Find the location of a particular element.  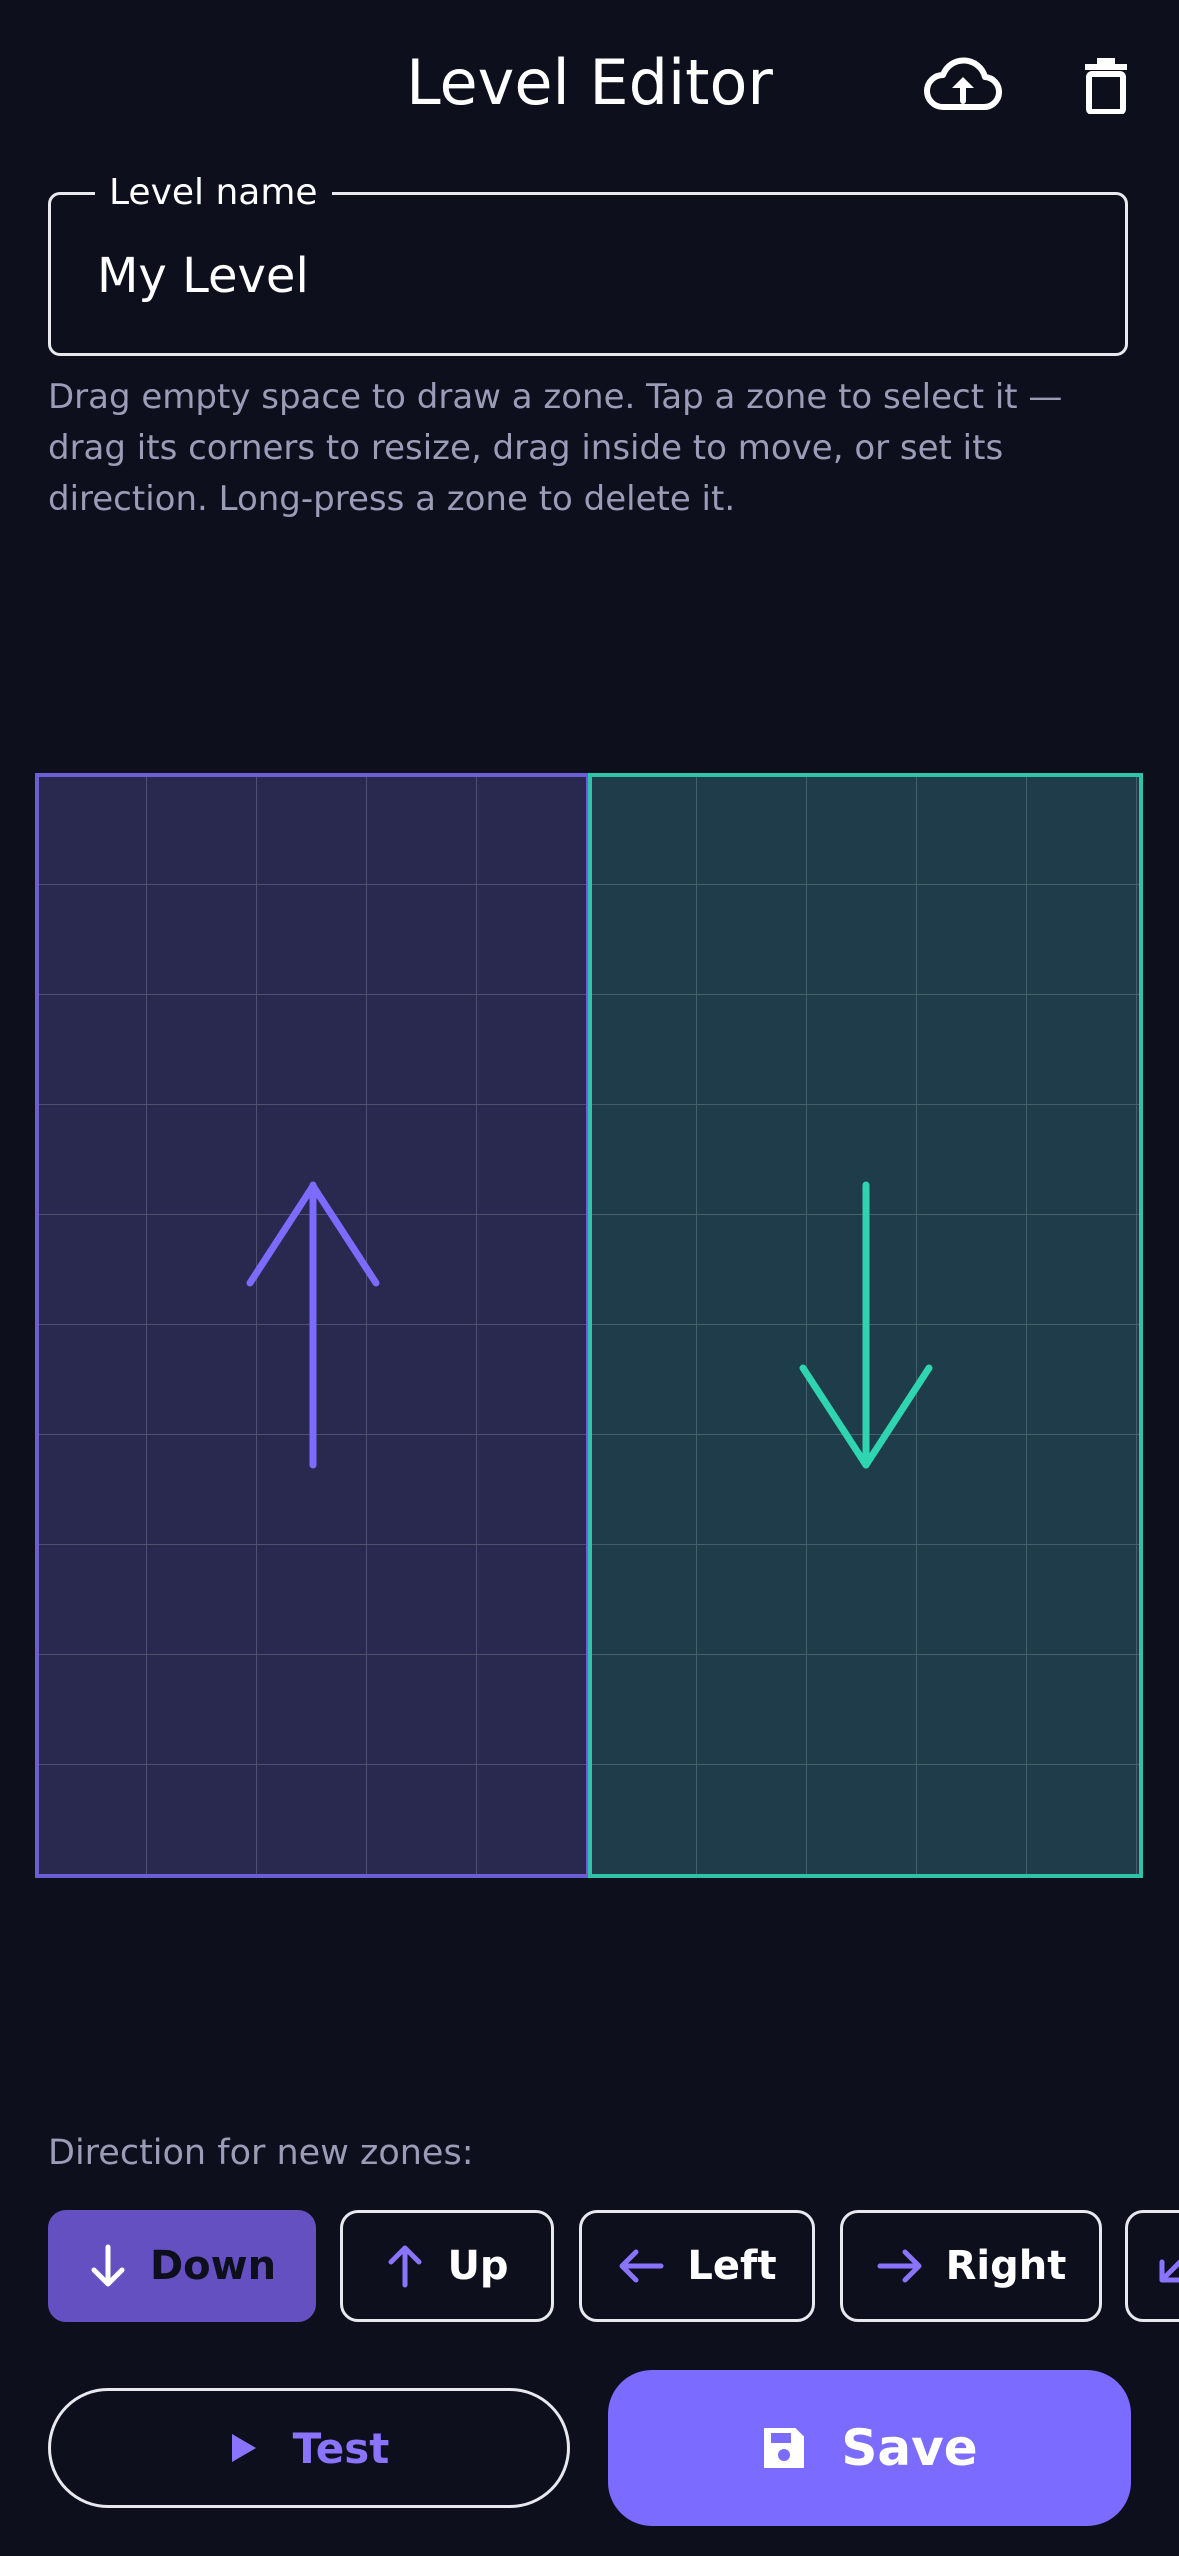

delete-level-button is located at coordinates (1106, 85).